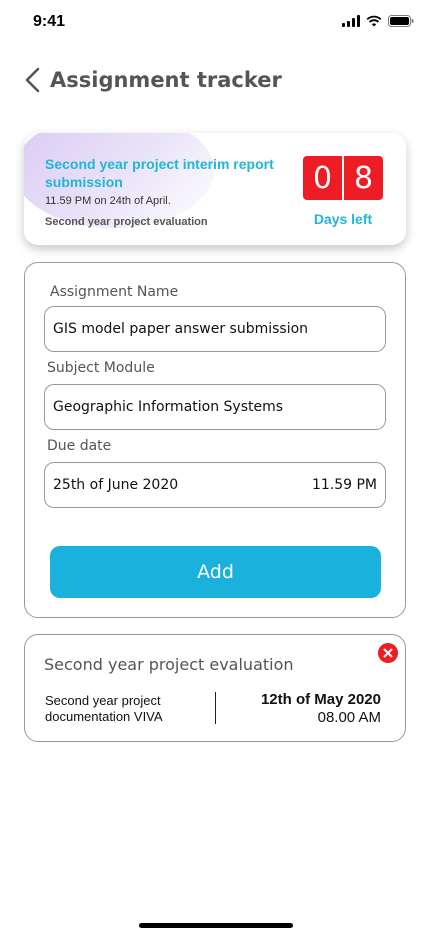 This screenshot has width=430, height=932. Describe the element at coordinates (216, 925) in the screenshot. I see `home-indicator` at that location.